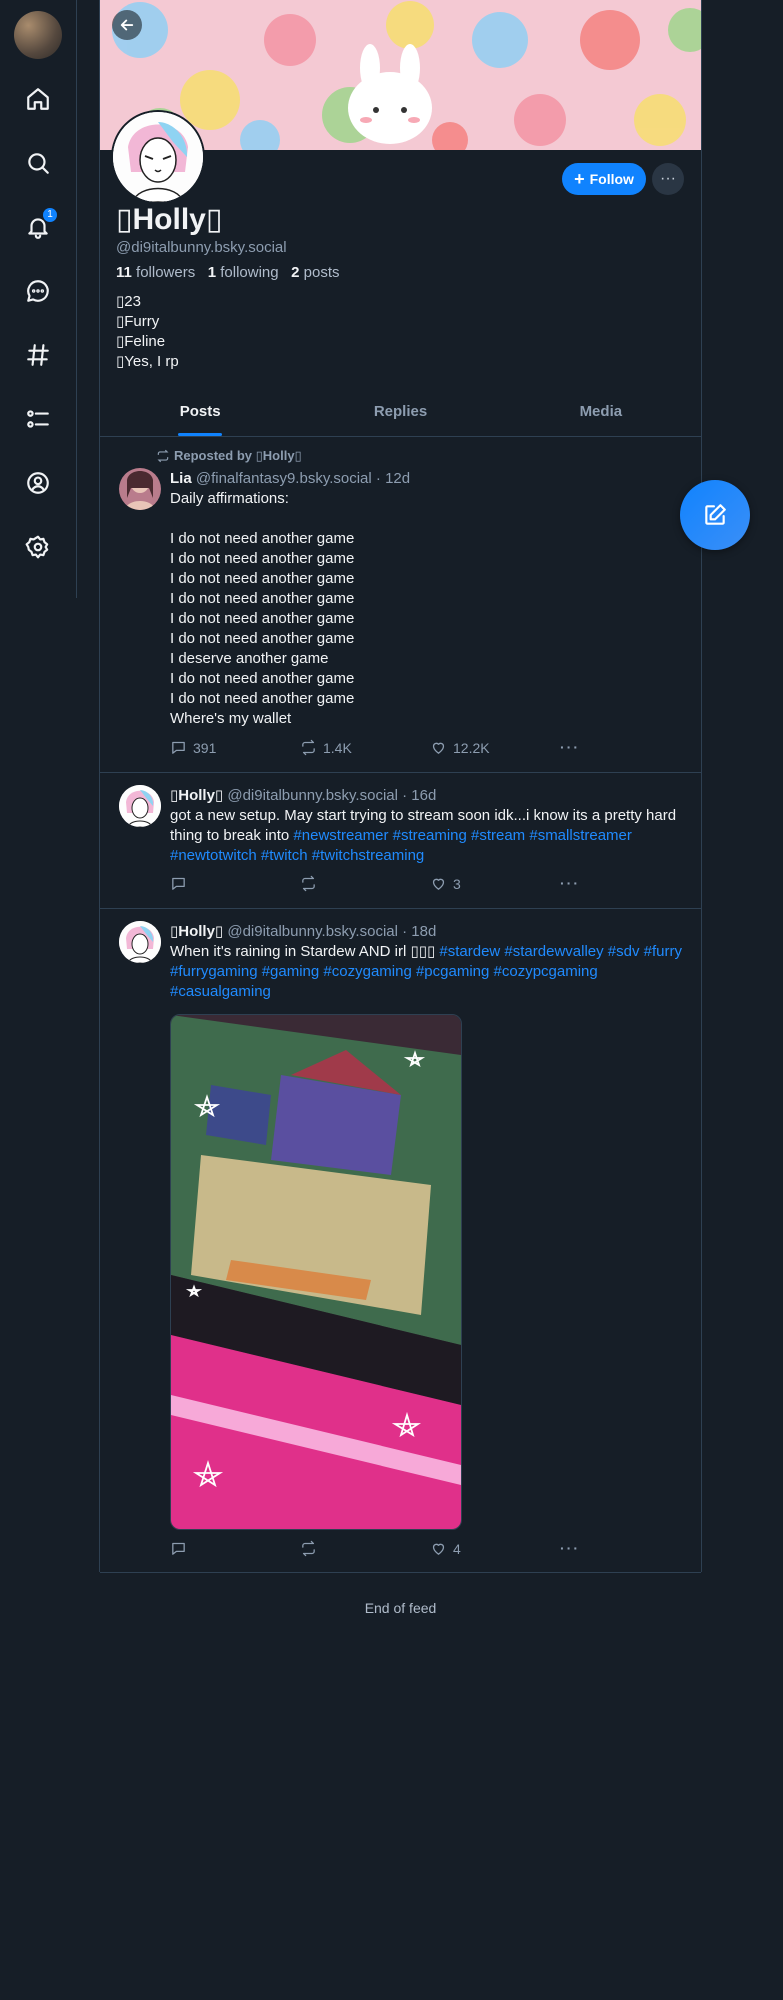 The image size is (783, 2000). I want to click on post-author-line: ▯Holly▯ @di9italbunny.bsky.social · 16d, so click(427, 796).